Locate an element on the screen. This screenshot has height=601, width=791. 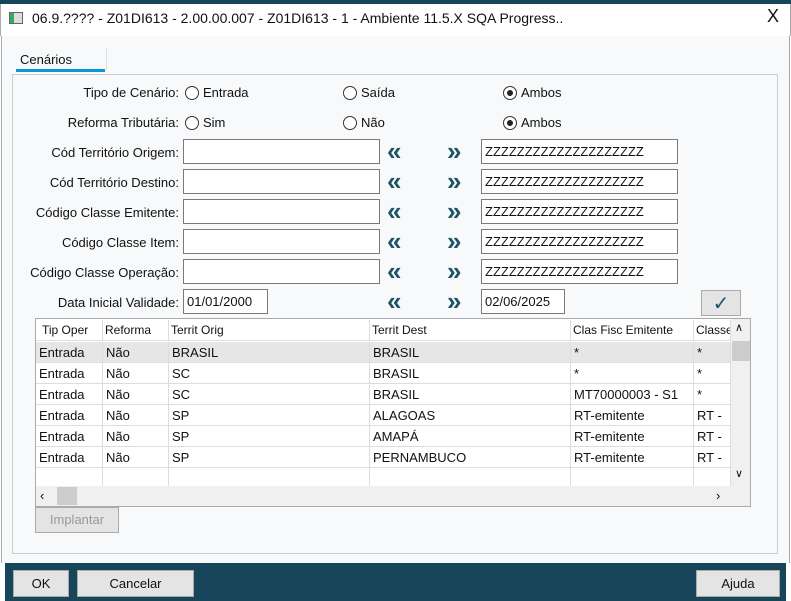
vertical-scrollbar: ∧ ∨ is located at coordinates (740, 402).